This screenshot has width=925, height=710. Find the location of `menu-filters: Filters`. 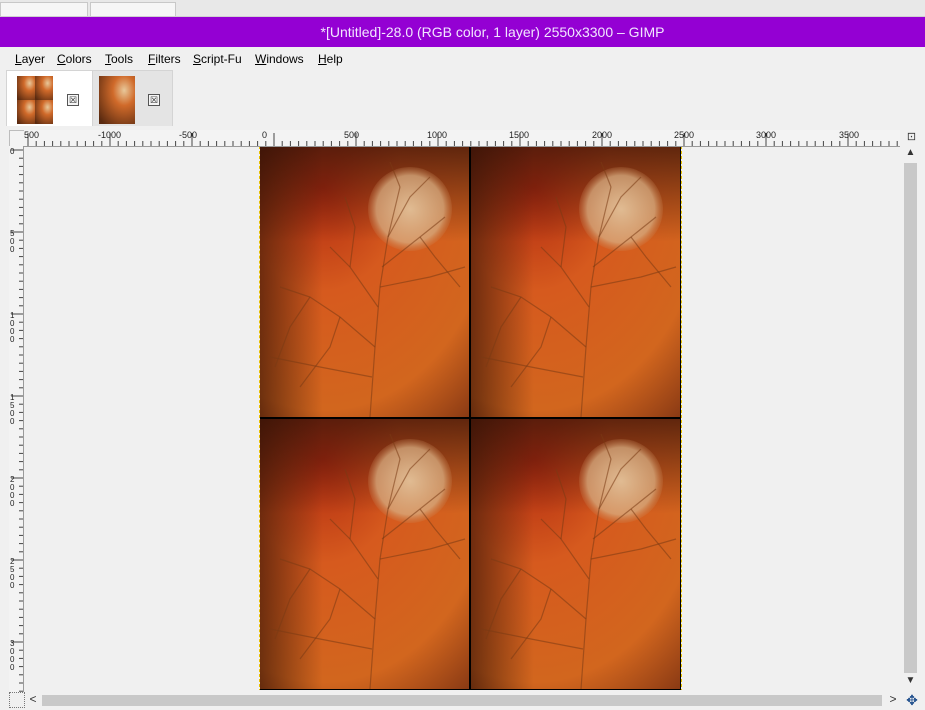

menu-filters: Filters is located at coordinates (164, 59).